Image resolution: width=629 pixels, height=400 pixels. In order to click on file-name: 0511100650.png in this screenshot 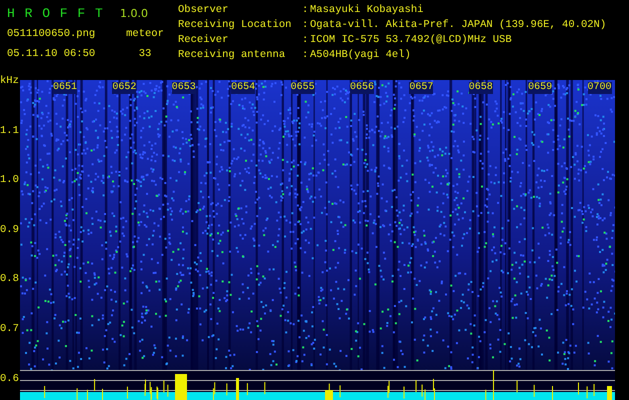, I will do `click(51, 34)`.